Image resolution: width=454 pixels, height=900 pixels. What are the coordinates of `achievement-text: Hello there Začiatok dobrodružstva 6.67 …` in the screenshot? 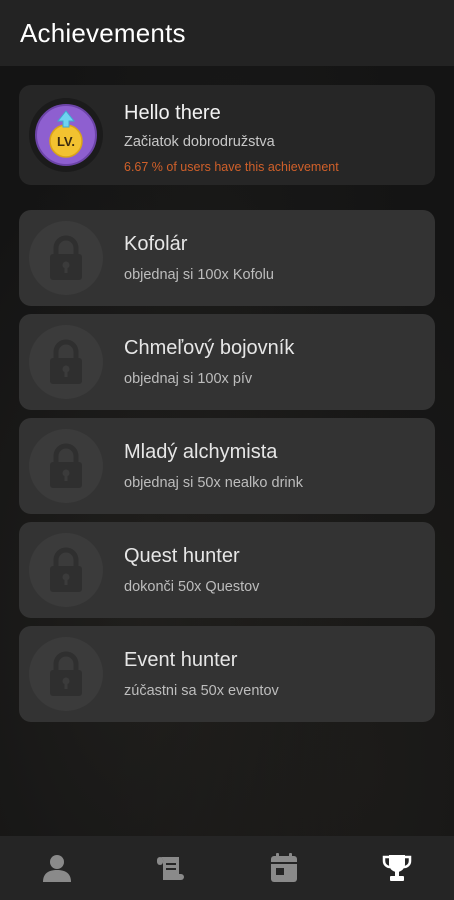 It's located at (273, 138).